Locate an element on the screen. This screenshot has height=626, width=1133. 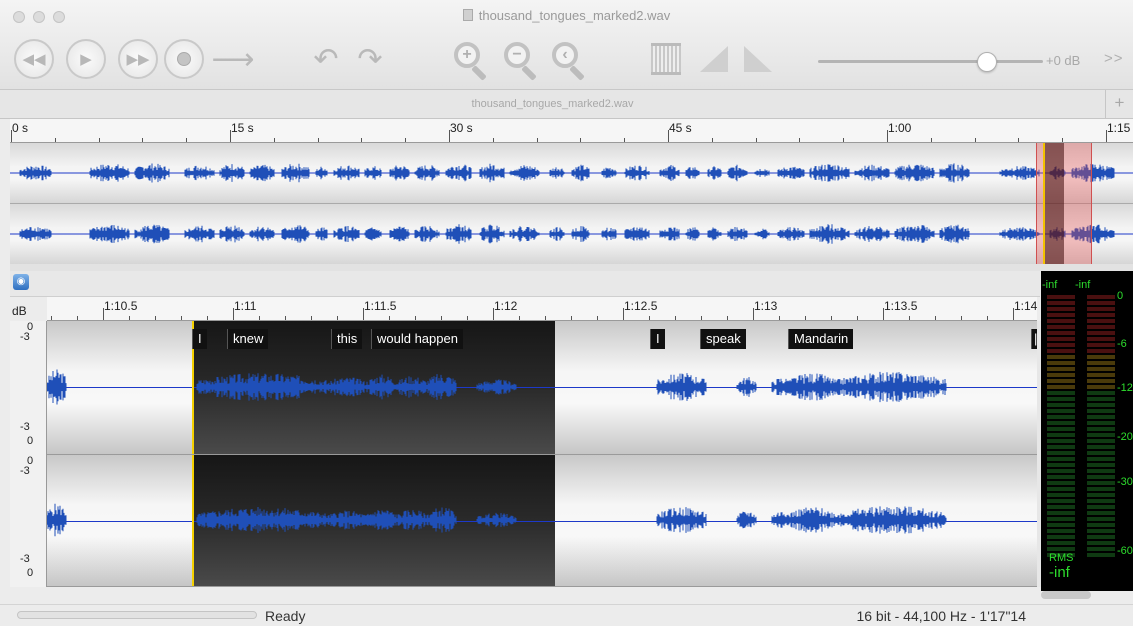
rewind-button: ◀◀ is located at coordinates (34, 59).